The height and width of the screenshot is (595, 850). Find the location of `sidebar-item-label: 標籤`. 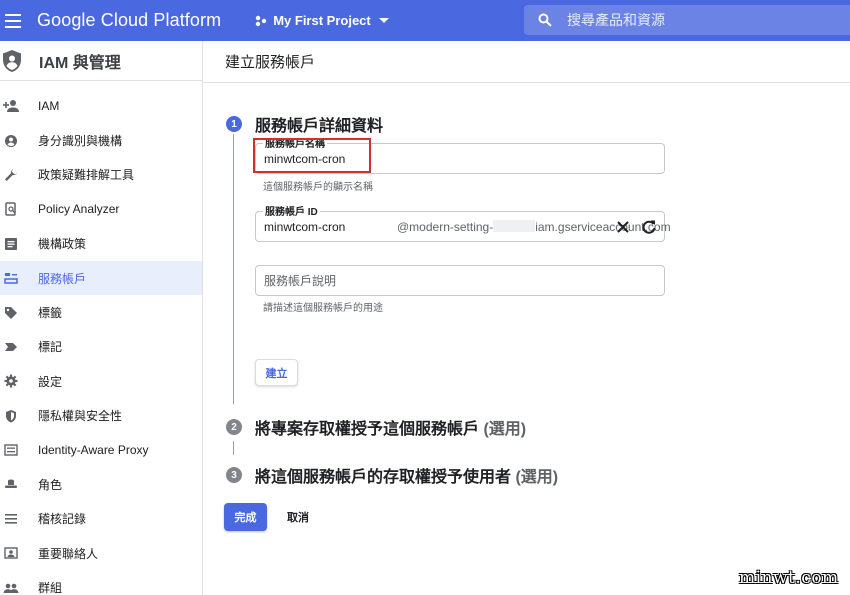

sidebar-item-label: 標籤 is located at coordinates (50, 313).